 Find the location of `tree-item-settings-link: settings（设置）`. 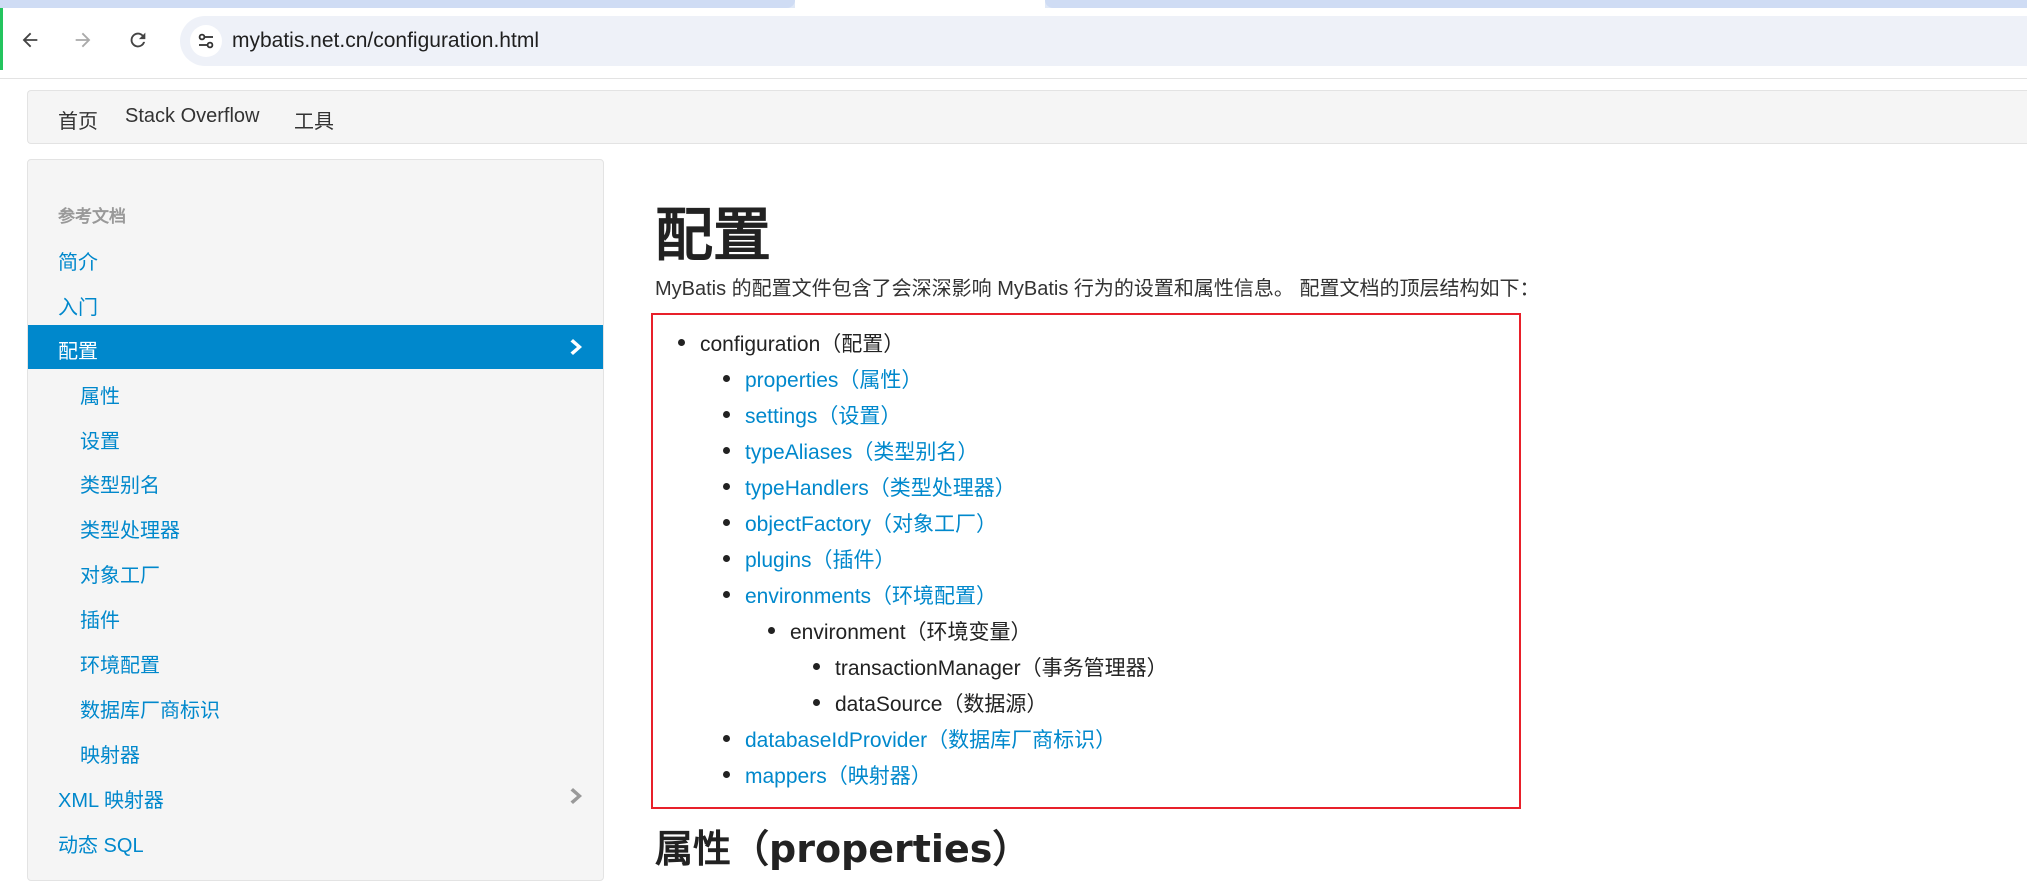

tree-item-settings-link: settings（设置） is located at coordinates (812, 415).